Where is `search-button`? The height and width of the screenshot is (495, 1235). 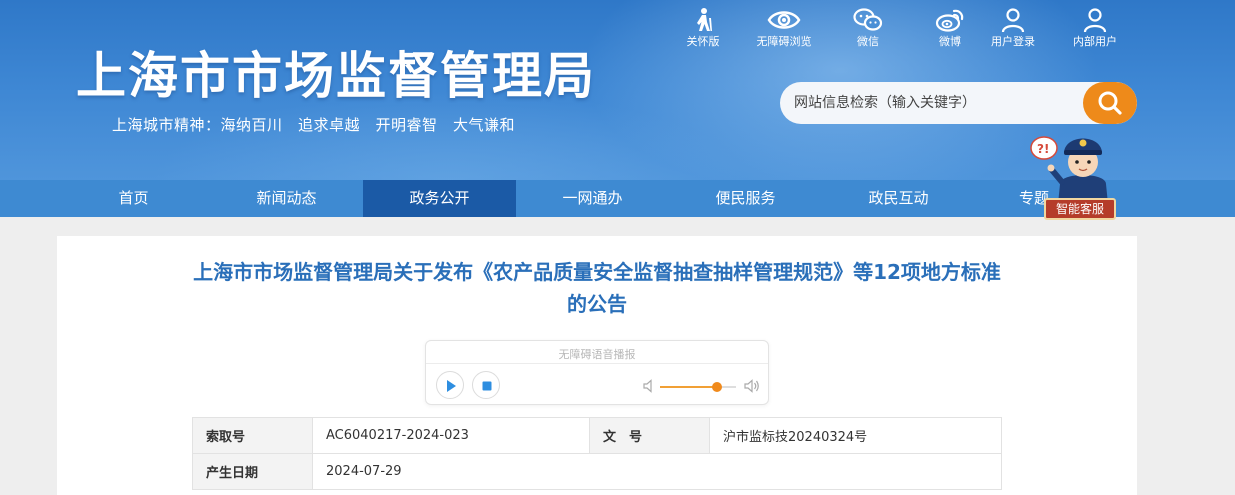
search-button is located at coordinates (1110, 103).